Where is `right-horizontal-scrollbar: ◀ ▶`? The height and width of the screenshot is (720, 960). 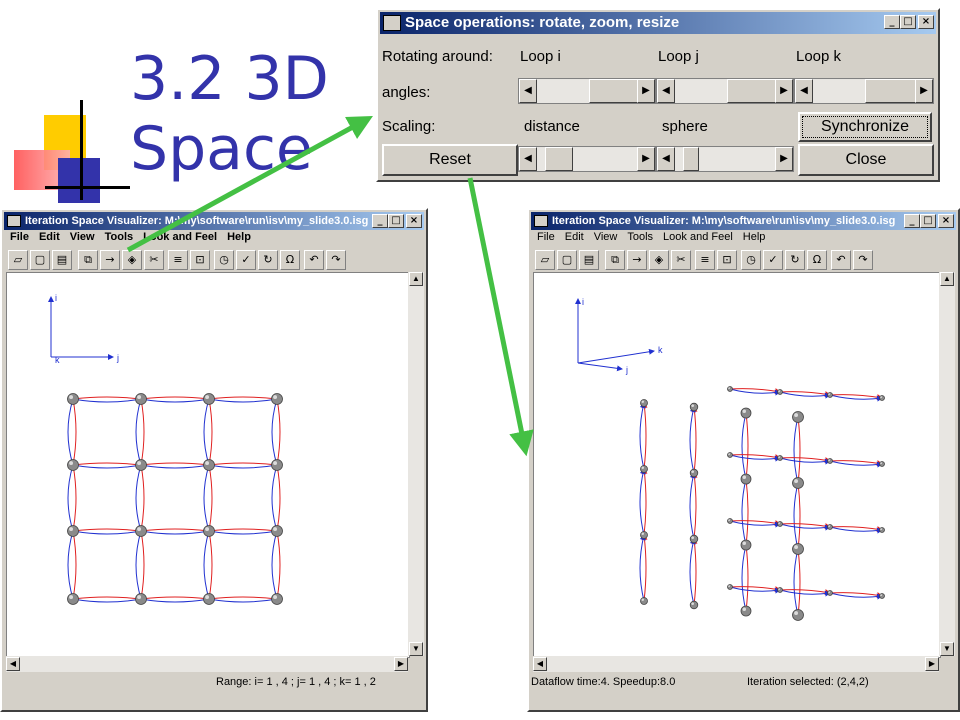
right-horizontal-scrollbar: ◀ ▶ is located at coordinates (736, 664).